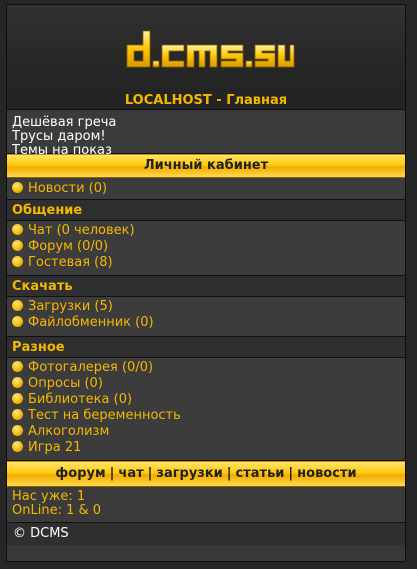 Image resolution: width=417 pixels, height=569 pixels. I want to click on section-header-communication: Общение, so click(206, 210).